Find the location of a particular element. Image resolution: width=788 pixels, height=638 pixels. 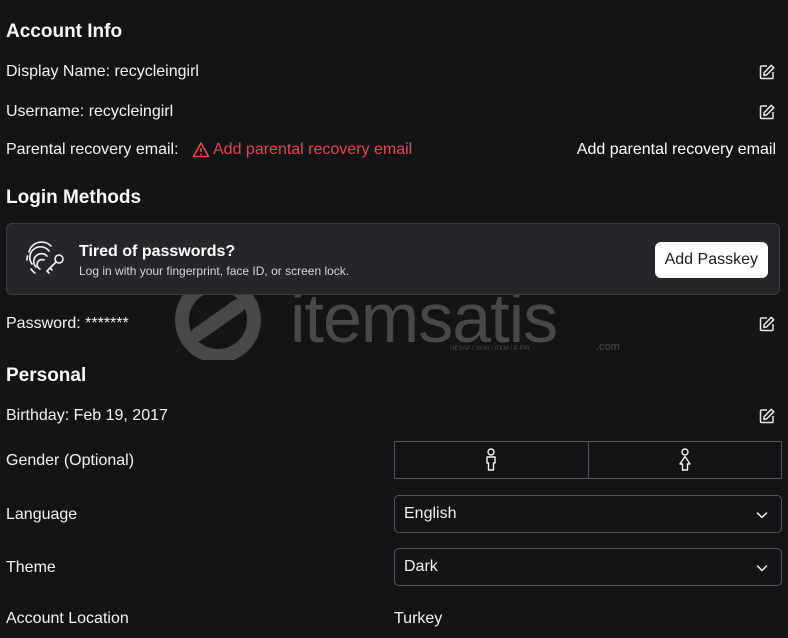

birthday-text: Birthday: Feb 19, 2017 is located at coordinates (87, 415).